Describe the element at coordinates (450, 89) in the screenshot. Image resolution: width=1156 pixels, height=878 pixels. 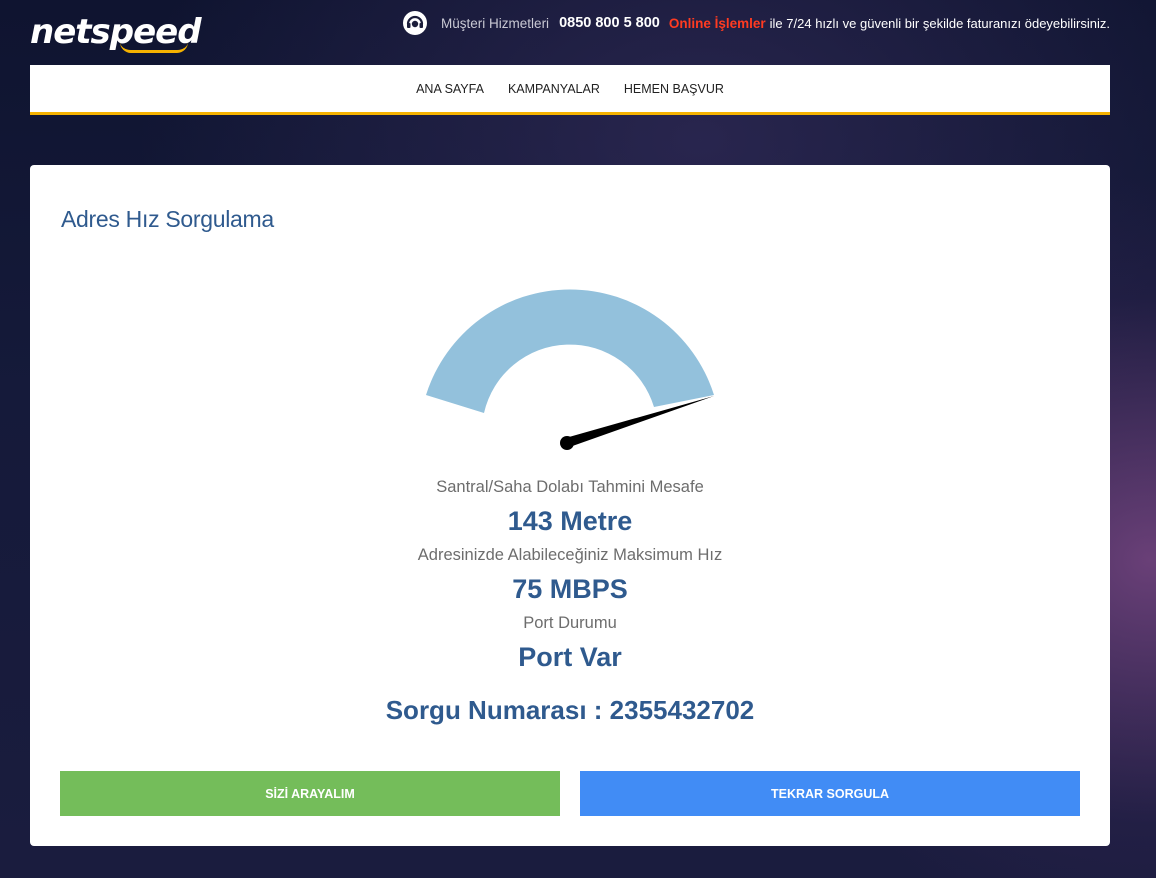
I see `nav-item-home: ANA SAYFA` at that location.